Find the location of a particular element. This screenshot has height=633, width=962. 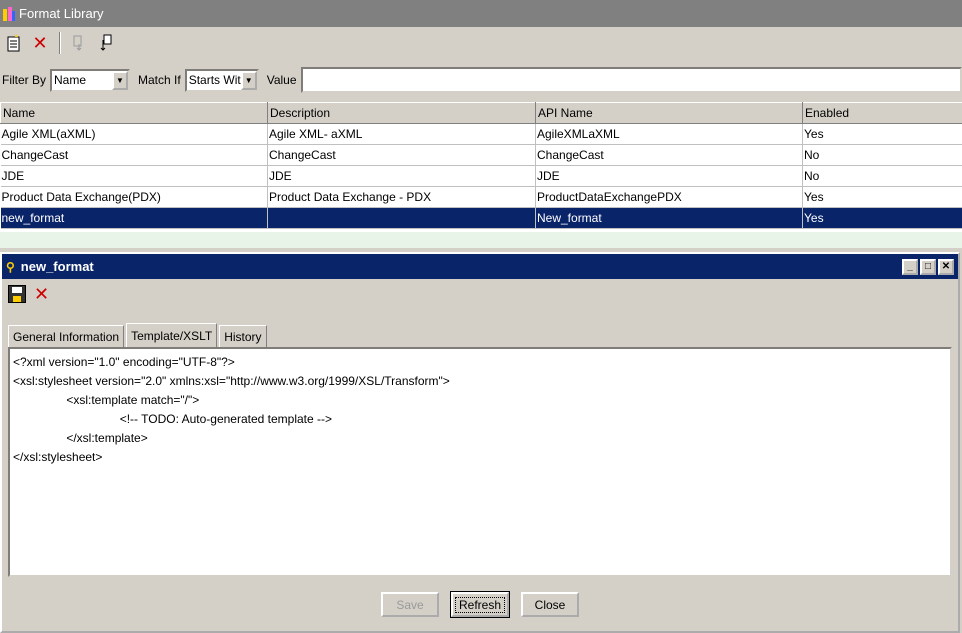

editor-line: </xsl:stylesheet> is located at coordinates (58, 457).